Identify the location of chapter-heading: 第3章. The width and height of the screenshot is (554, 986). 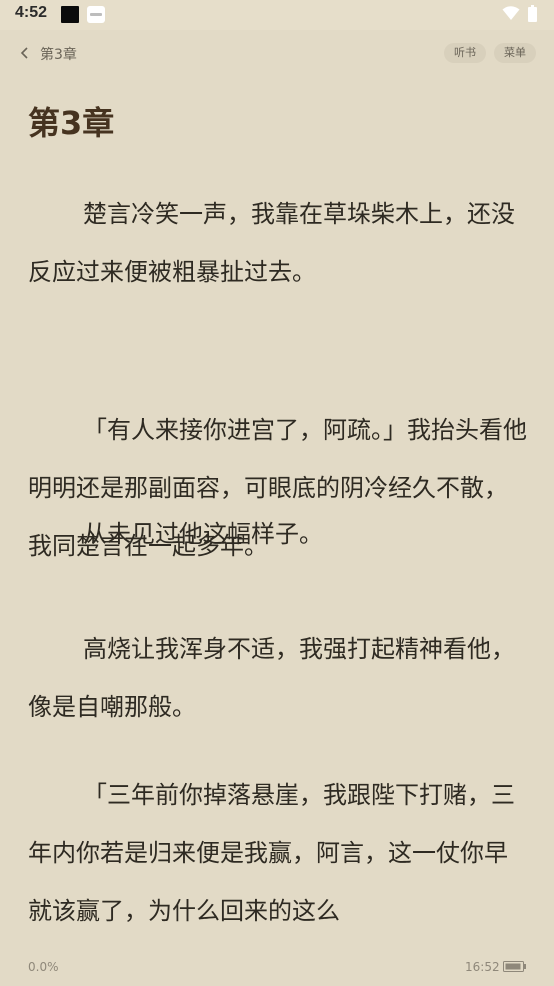
(71, 123).